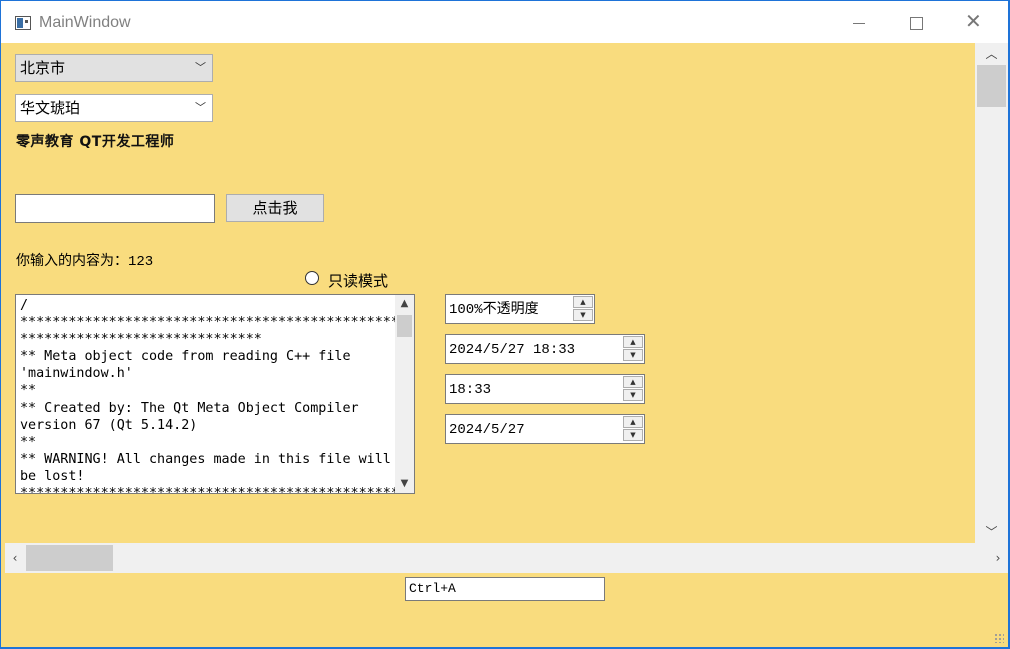  I want to click on datetime-edit-value: 2024/5/27 18:33, so click(512, 350).